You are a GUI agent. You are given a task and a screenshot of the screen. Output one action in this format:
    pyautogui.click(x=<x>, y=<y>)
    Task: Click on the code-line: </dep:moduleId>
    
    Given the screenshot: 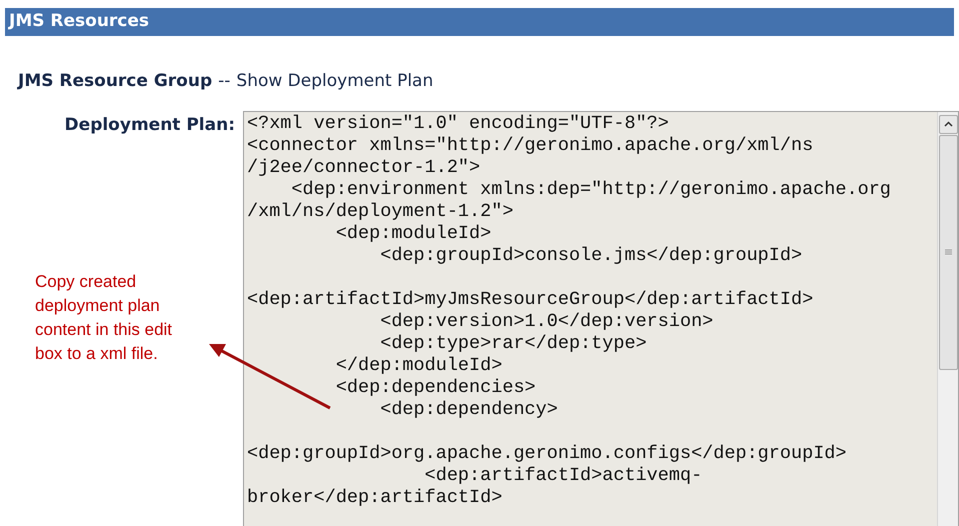 What is the action you would take?
    pyautogui.click(x=418, y=365)
    